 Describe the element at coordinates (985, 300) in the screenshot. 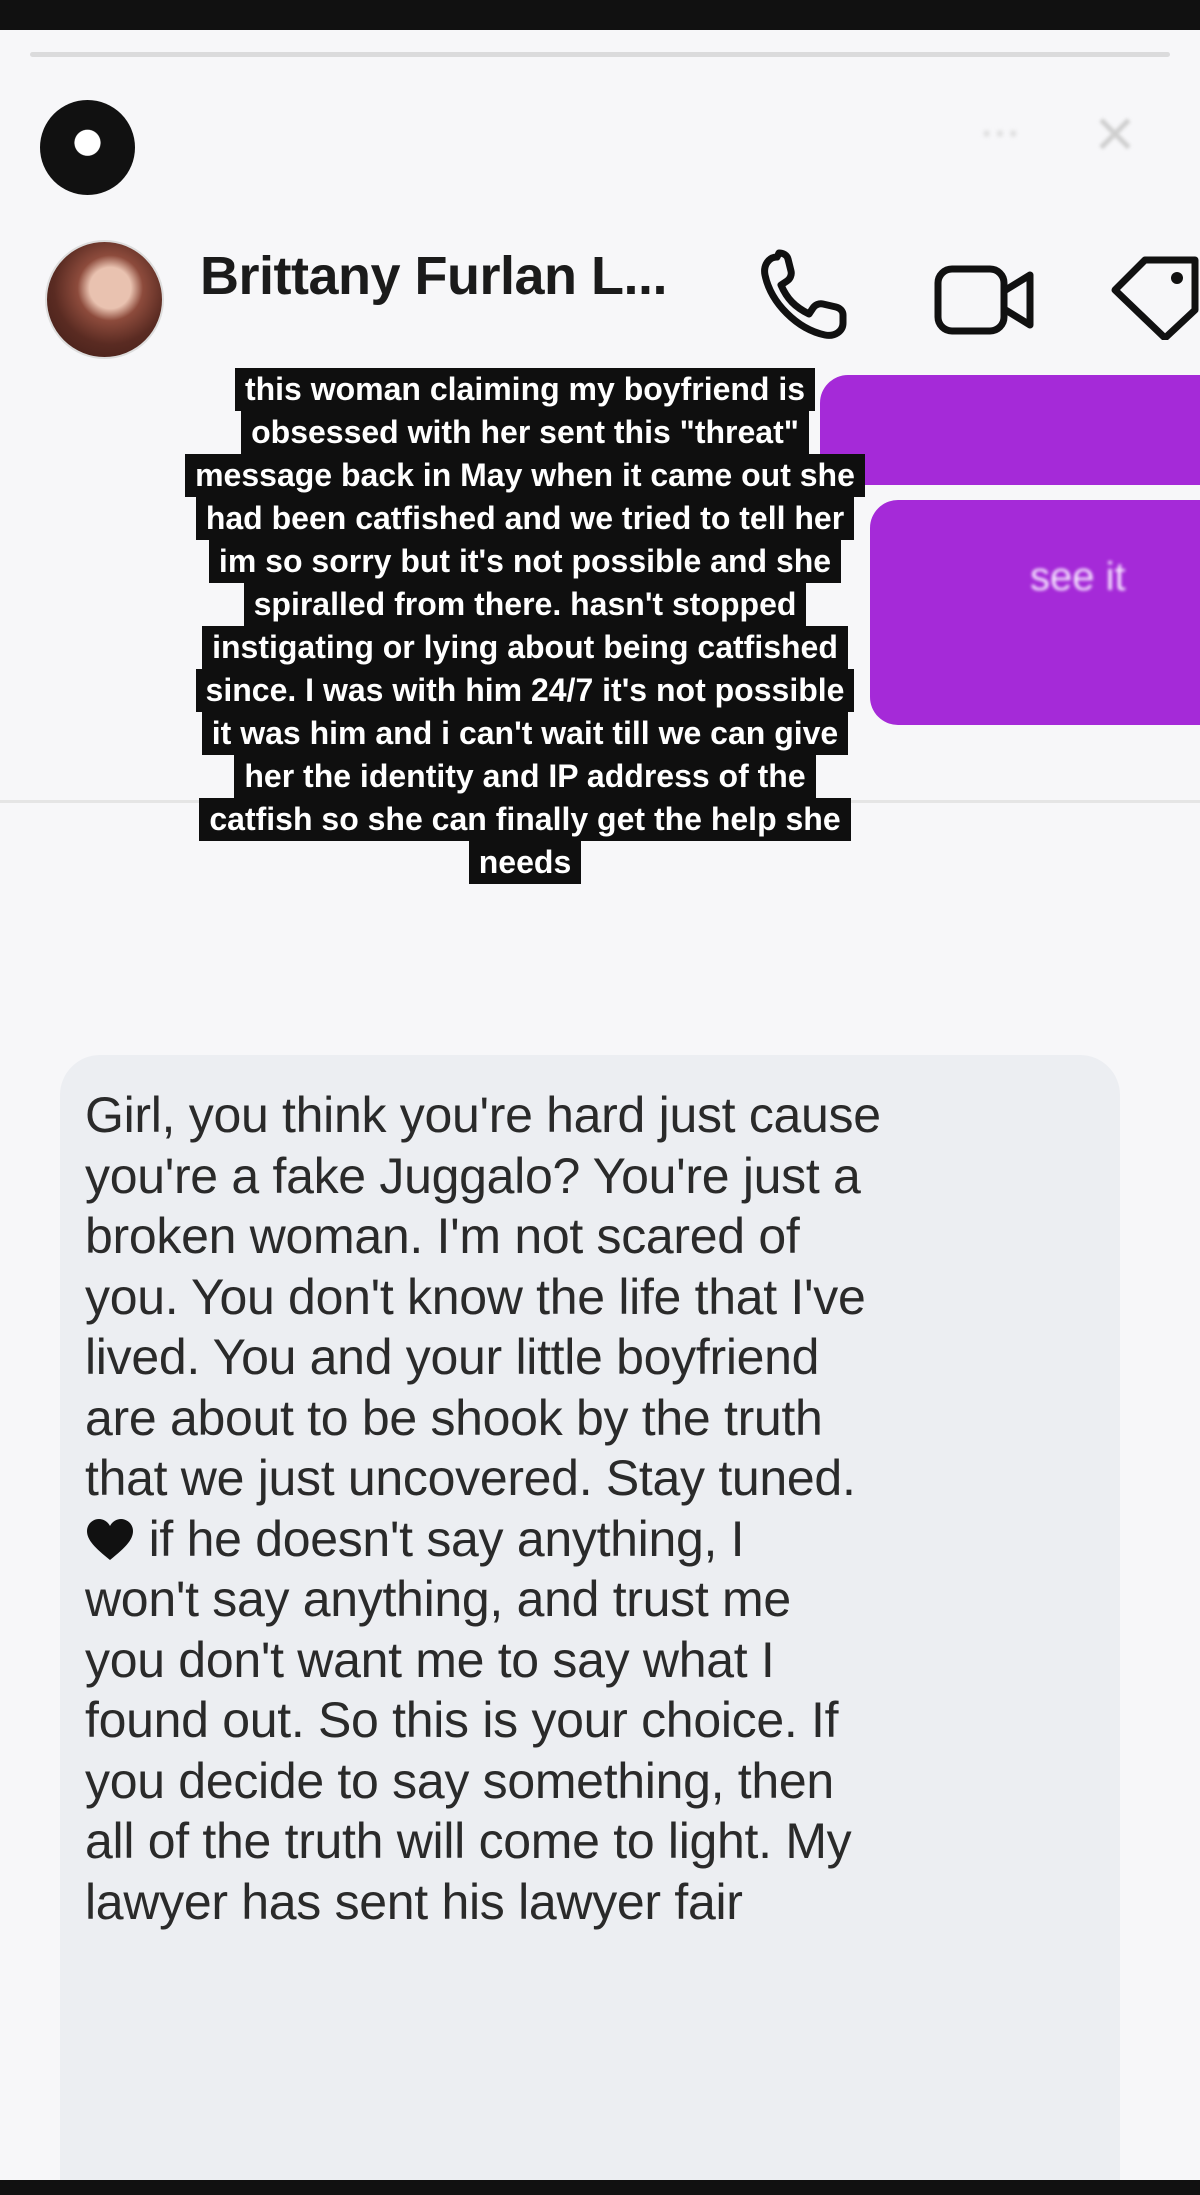

I see `video-camera-icon` at that location.